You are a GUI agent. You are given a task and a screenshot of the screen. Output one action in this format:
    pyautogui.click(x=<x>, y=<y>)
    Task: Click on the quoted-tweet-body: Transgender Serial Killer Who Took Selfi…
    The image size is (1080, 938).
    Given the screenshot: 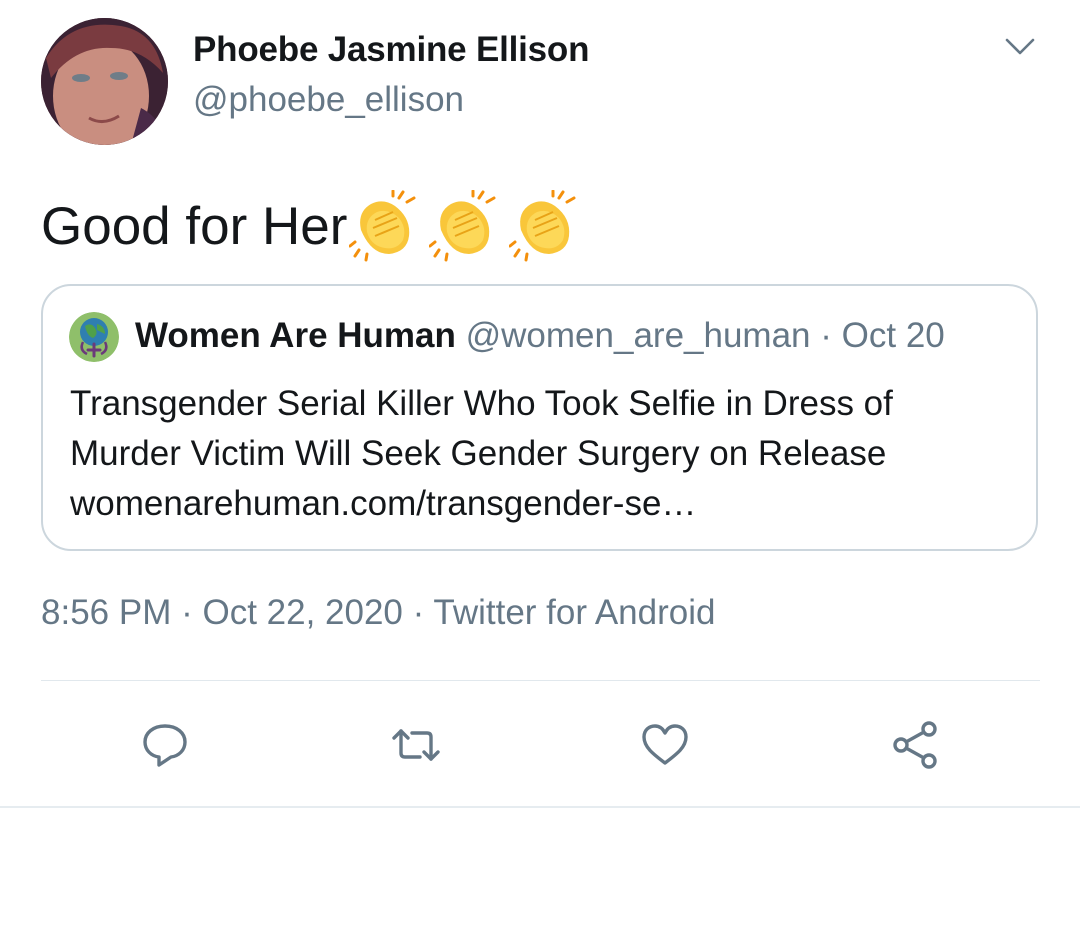 What is the action you would take?
    pyautogui.click(x=545, y=454)
    